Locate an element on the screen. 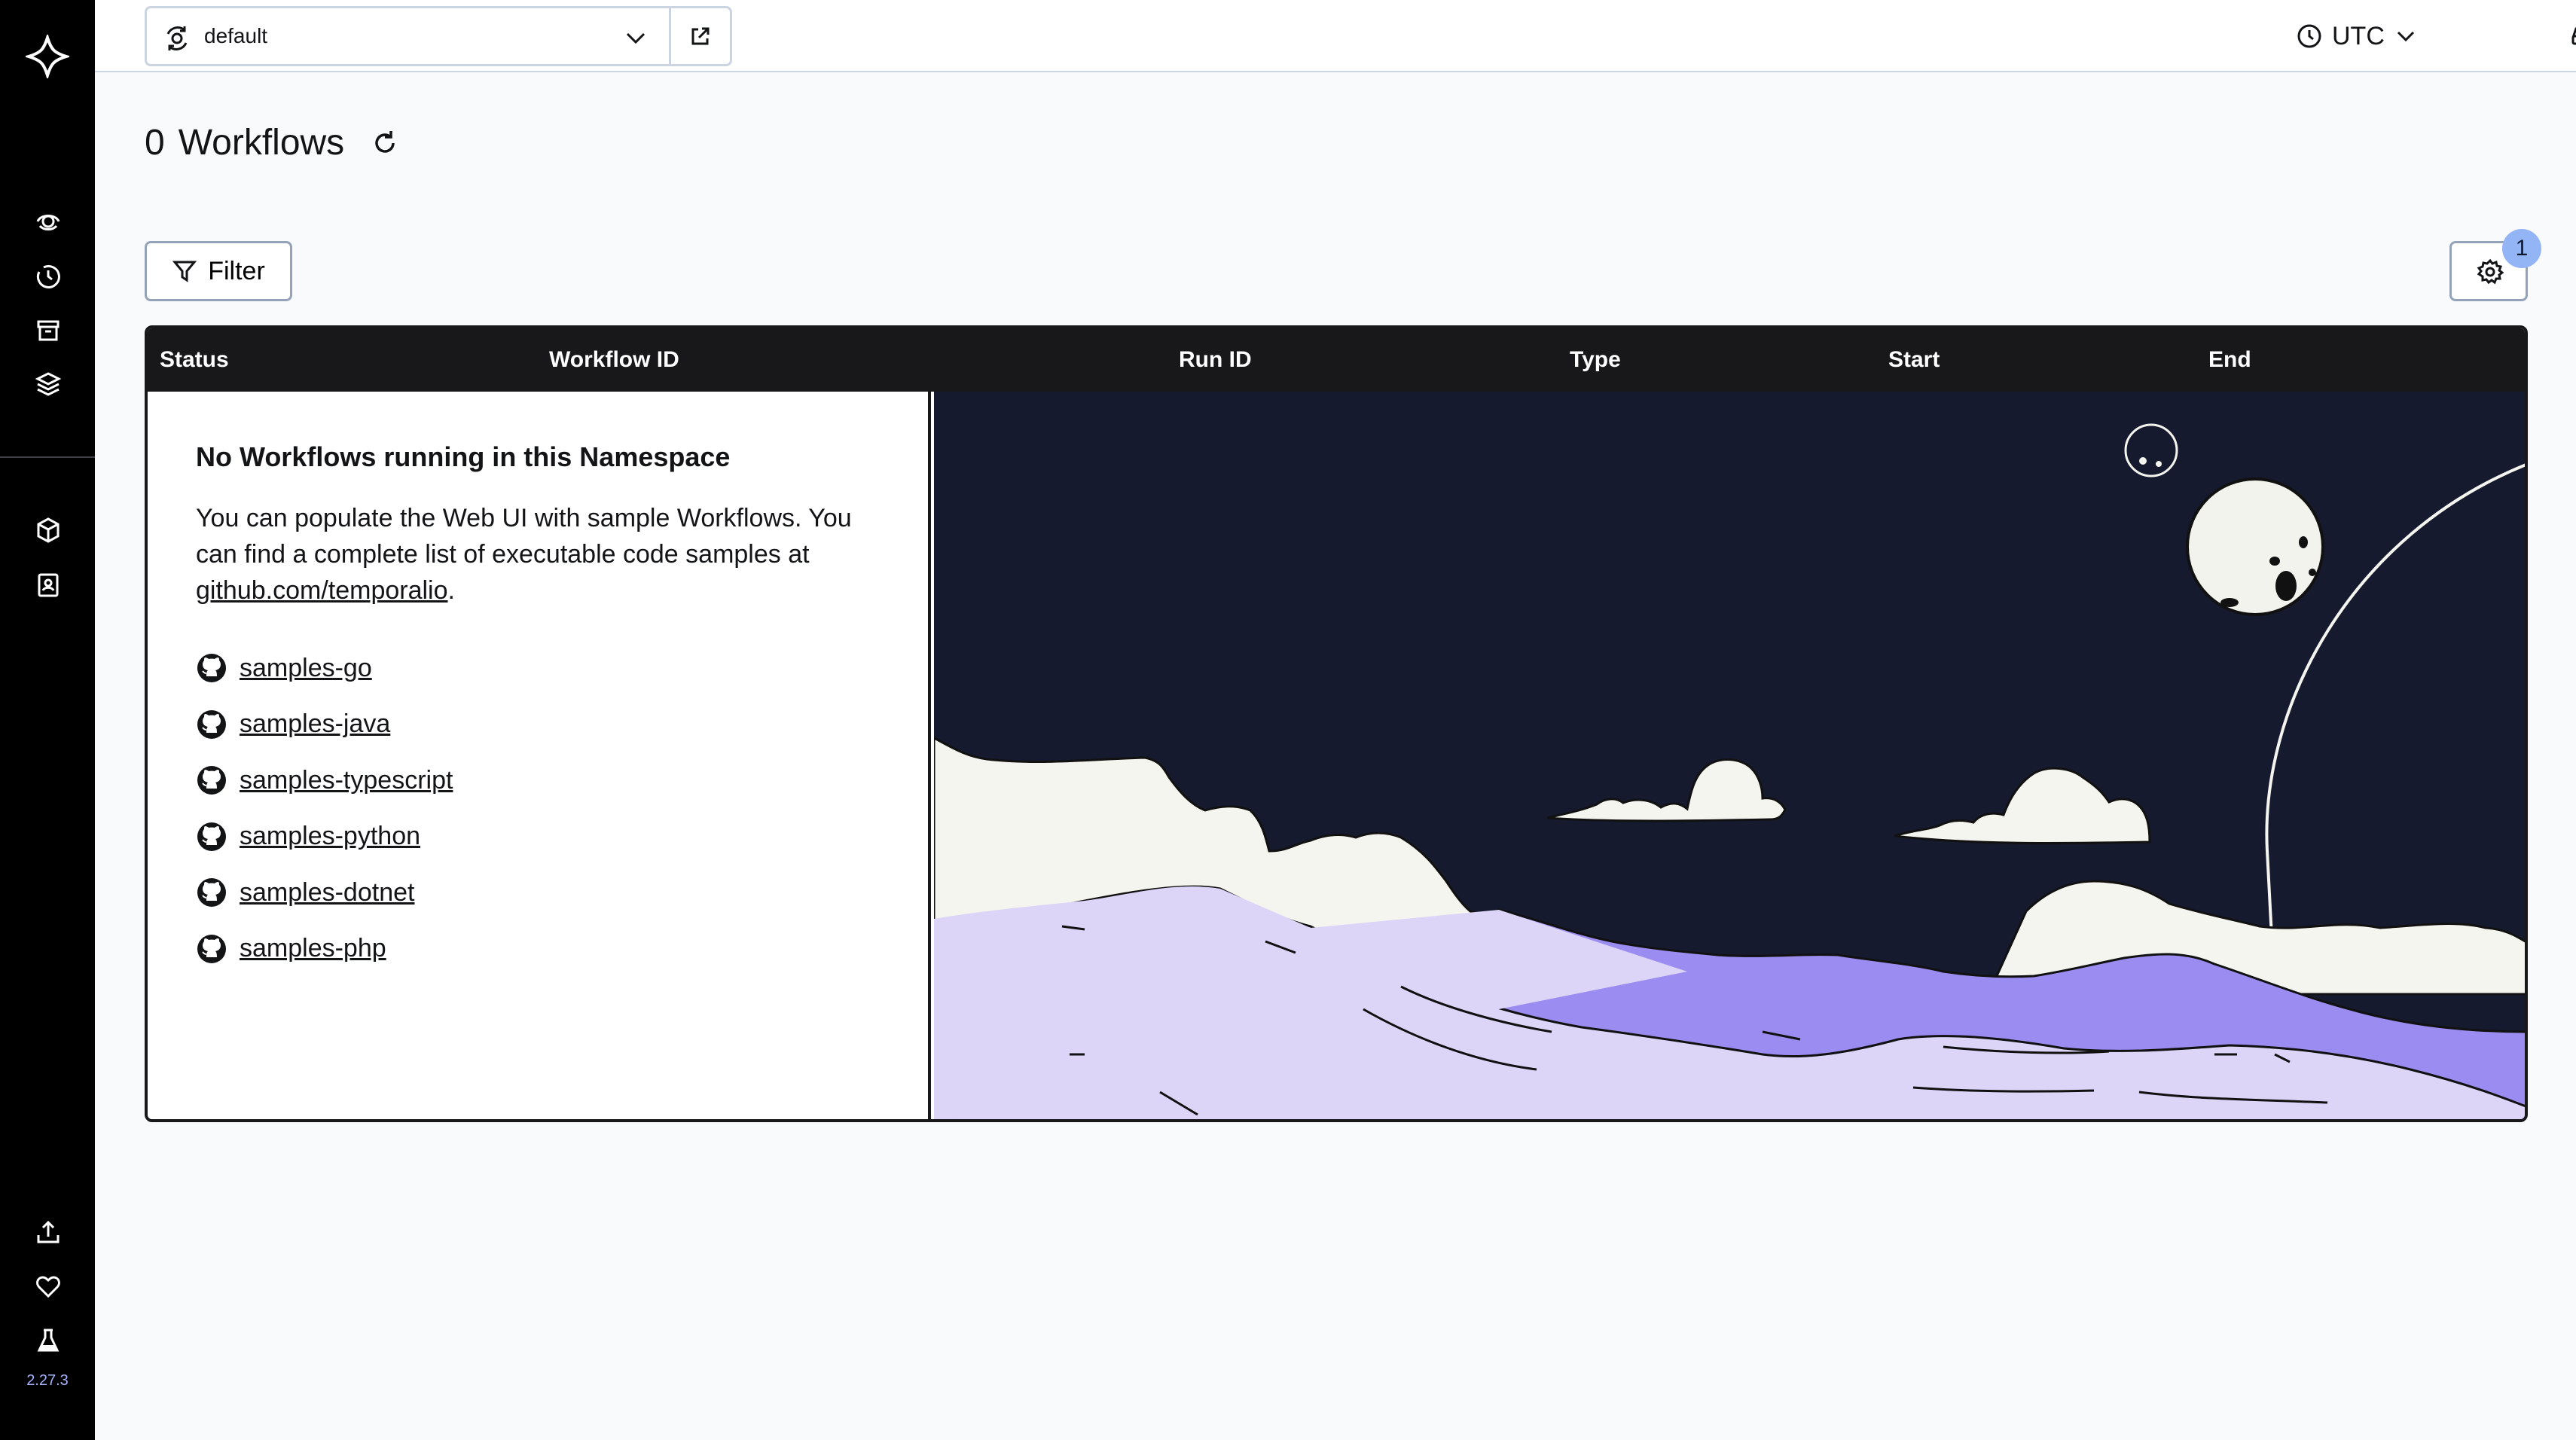 This screenshot has height=1440, width=2576. list-item: samples-go is located at coordinates (325, 668).